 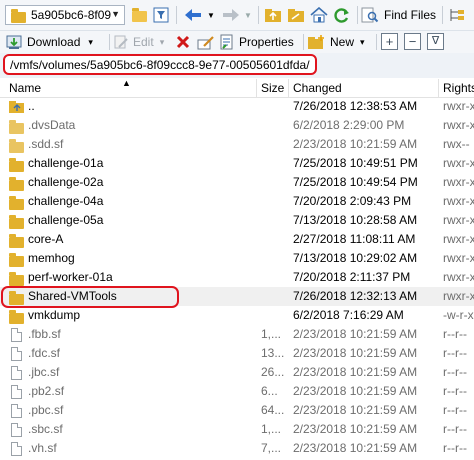 I want to click on file-row-parent: .. 7/26/2018 12:38:53 AM rwxr-x, so click(x=237, y=106).